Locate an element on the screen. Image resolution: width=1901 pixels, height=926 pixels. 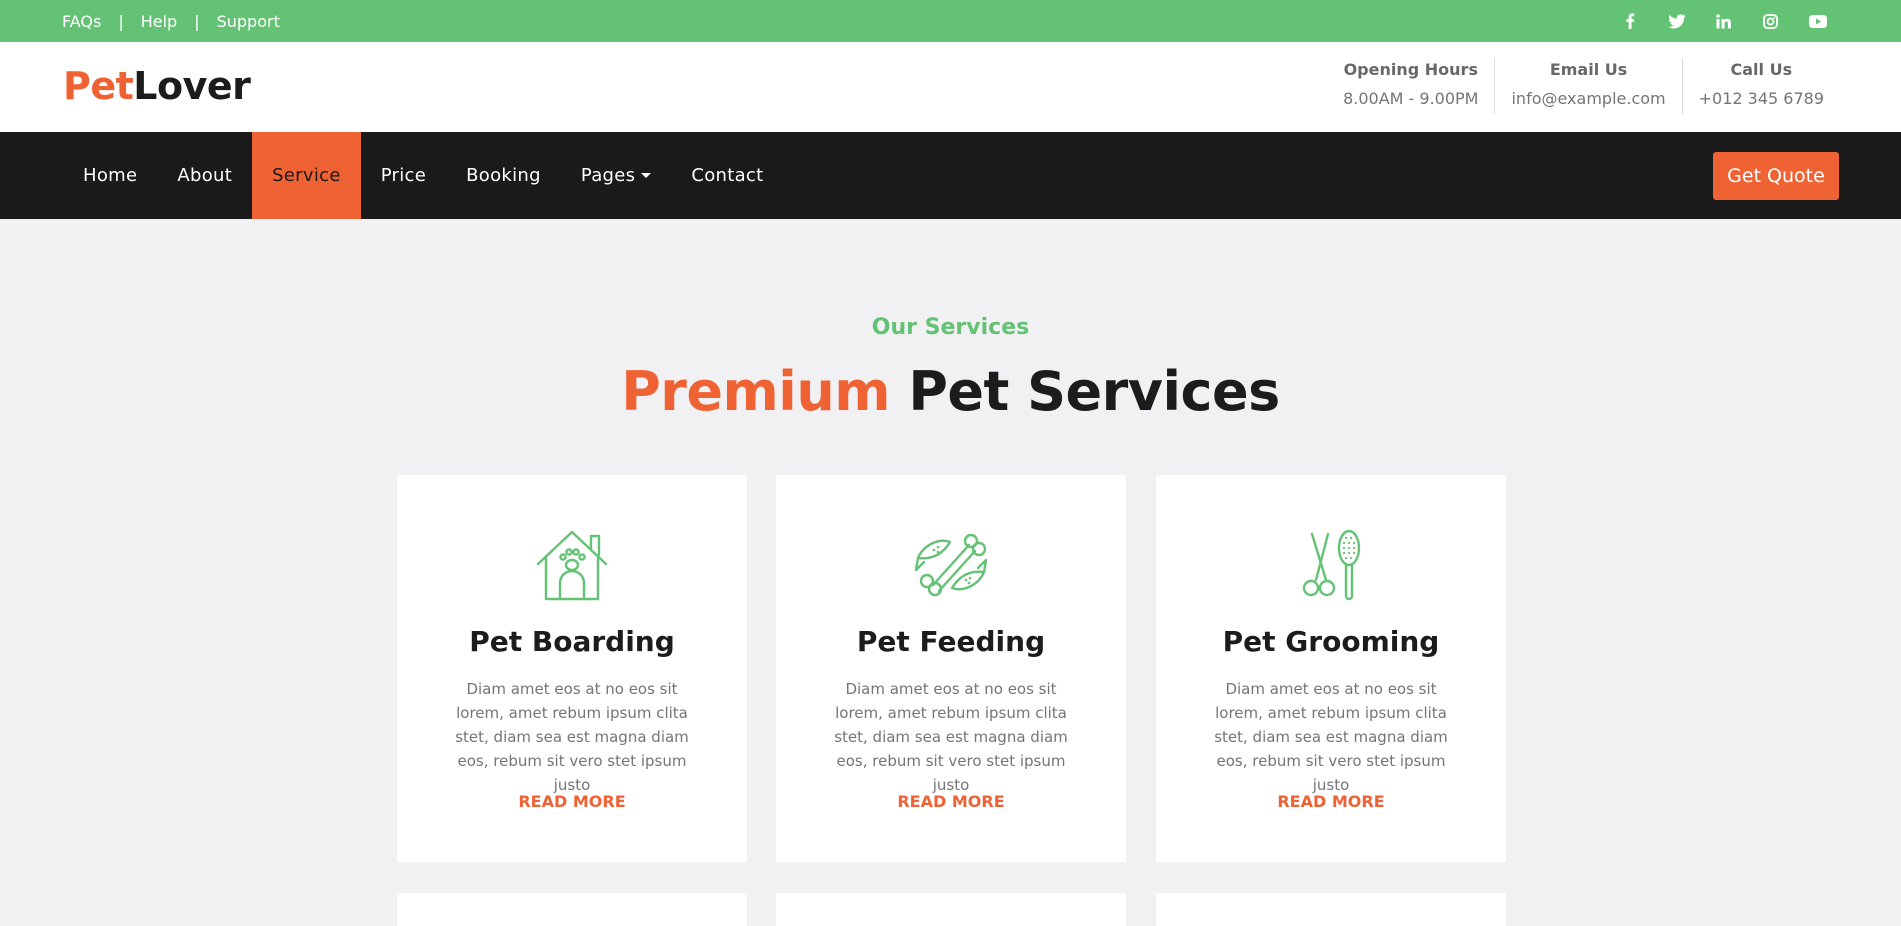
logo: PetLover is located at coordinates (157, 86).